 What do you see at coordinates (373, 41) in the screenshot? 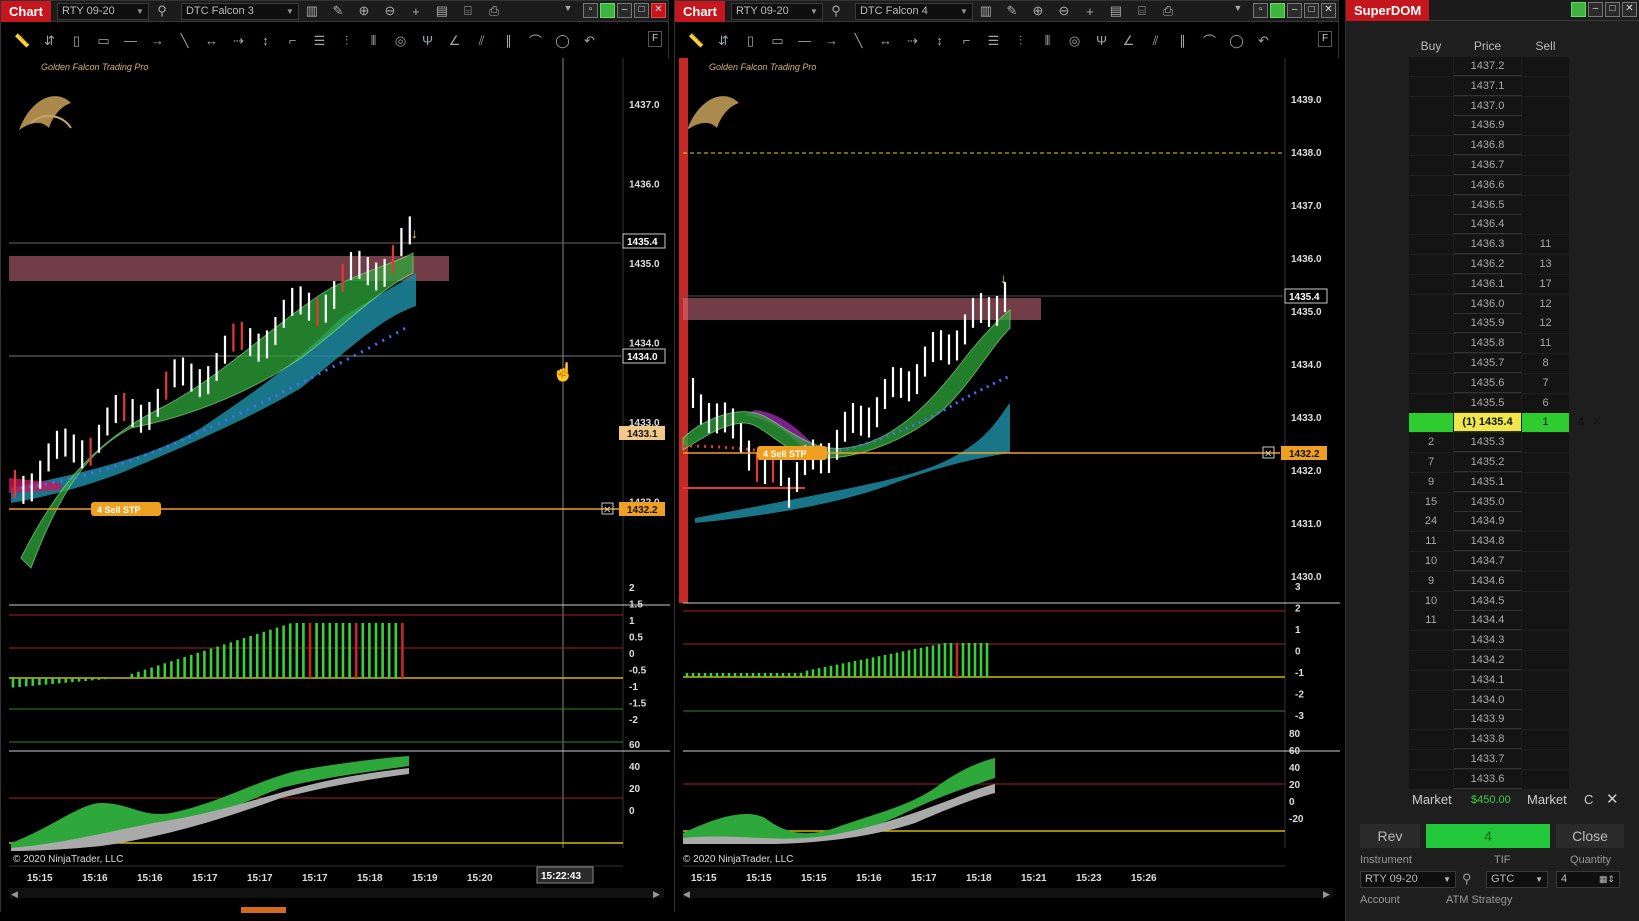
I see `time-cycles-icon: ⦀` at bounding box center [373, 41].